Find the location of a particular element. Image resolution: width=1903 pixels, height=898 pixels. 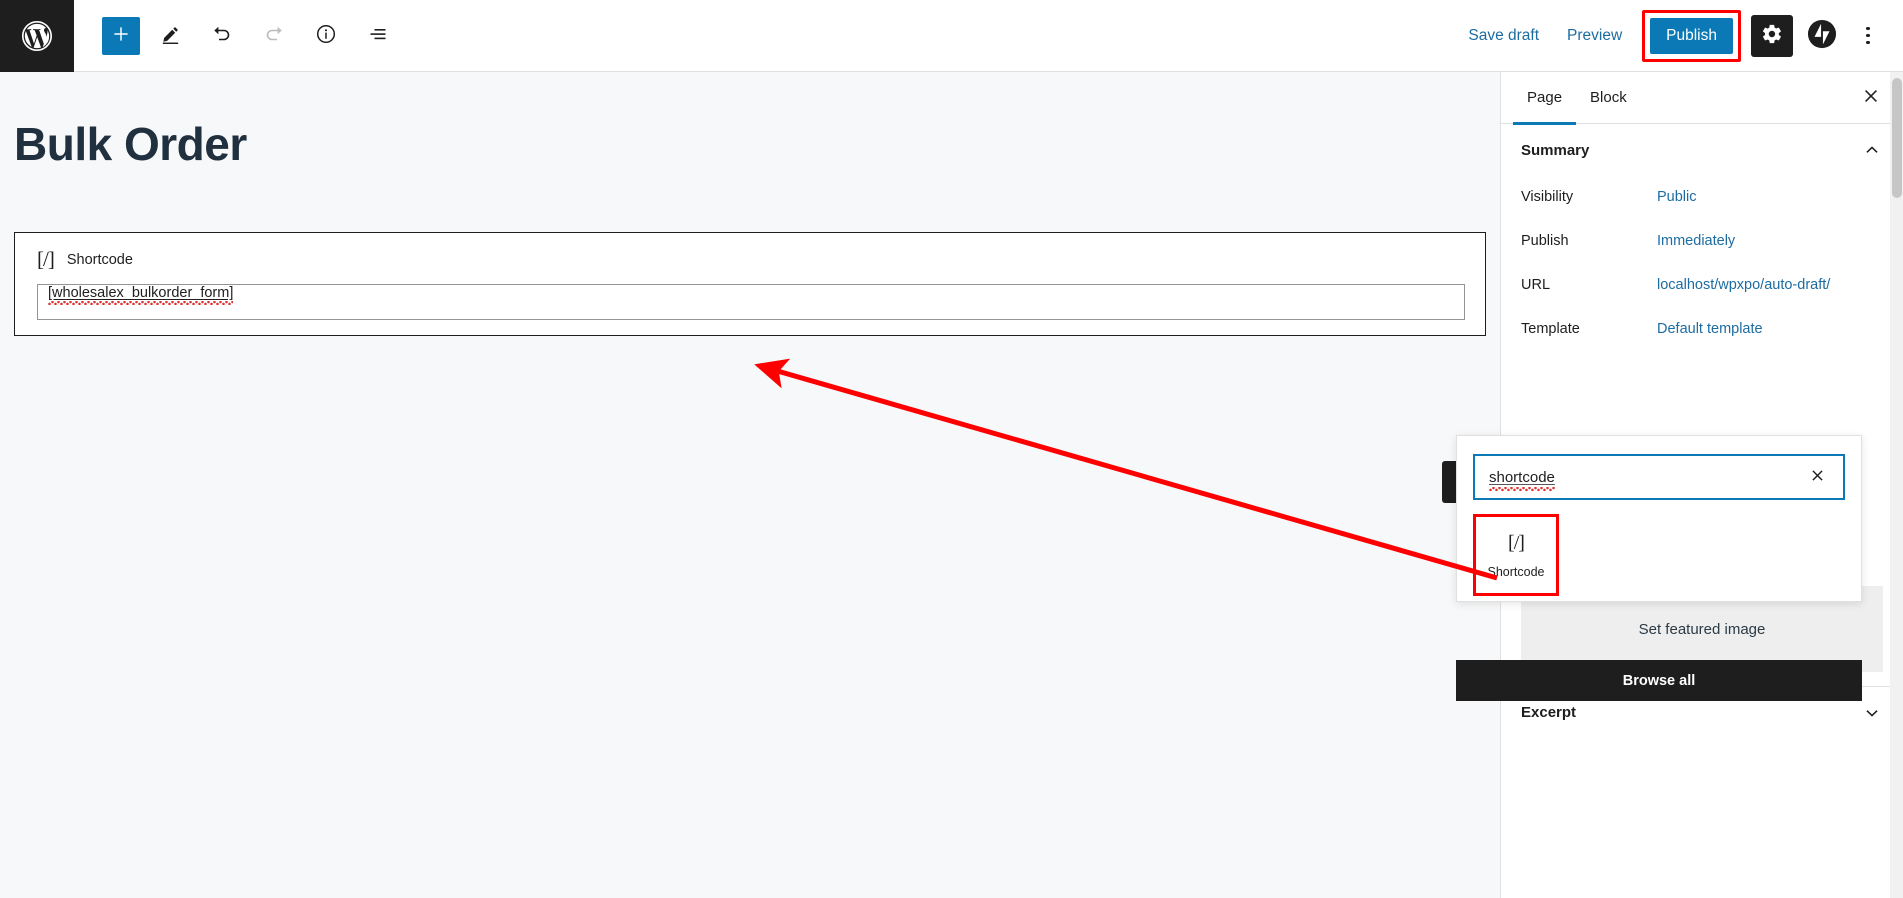

header-tools-group is located at coordinates (237, 36).